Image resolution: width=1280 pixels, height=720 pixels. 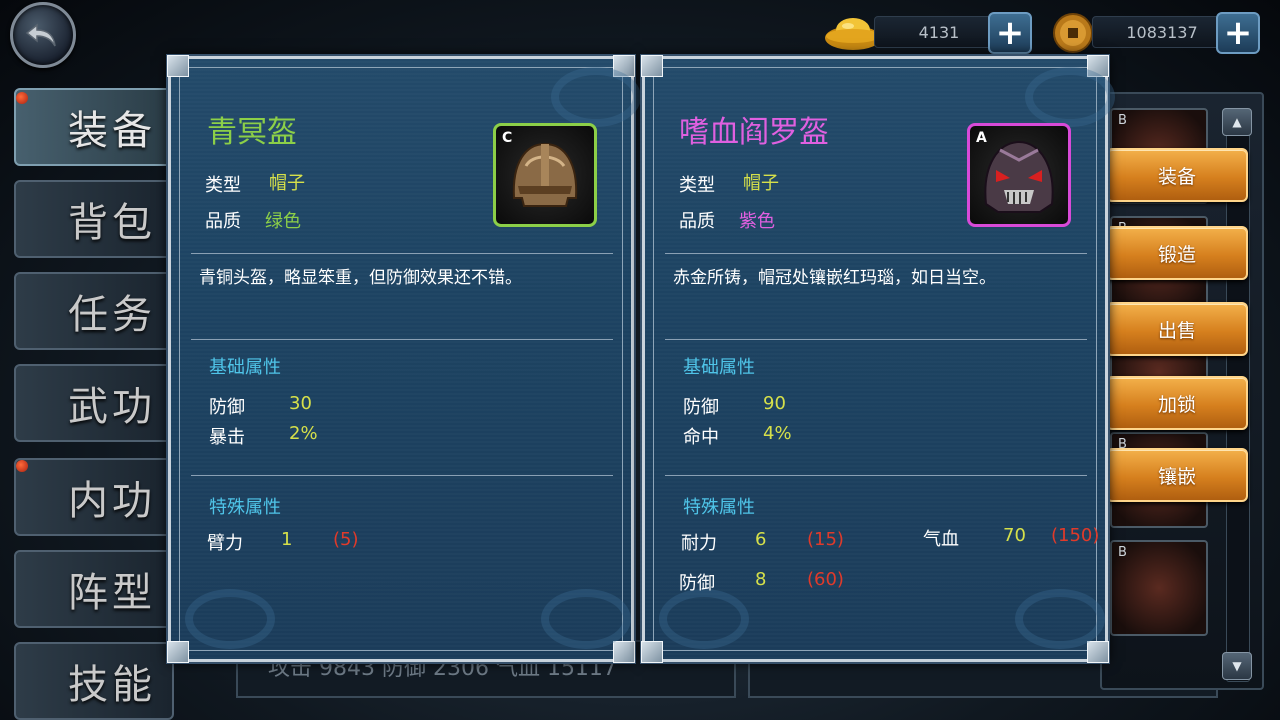 What do you see at coordinates (939, 32) in the screenshot?
I see `gold-amount: 4131` at bounding box center [939, 32].